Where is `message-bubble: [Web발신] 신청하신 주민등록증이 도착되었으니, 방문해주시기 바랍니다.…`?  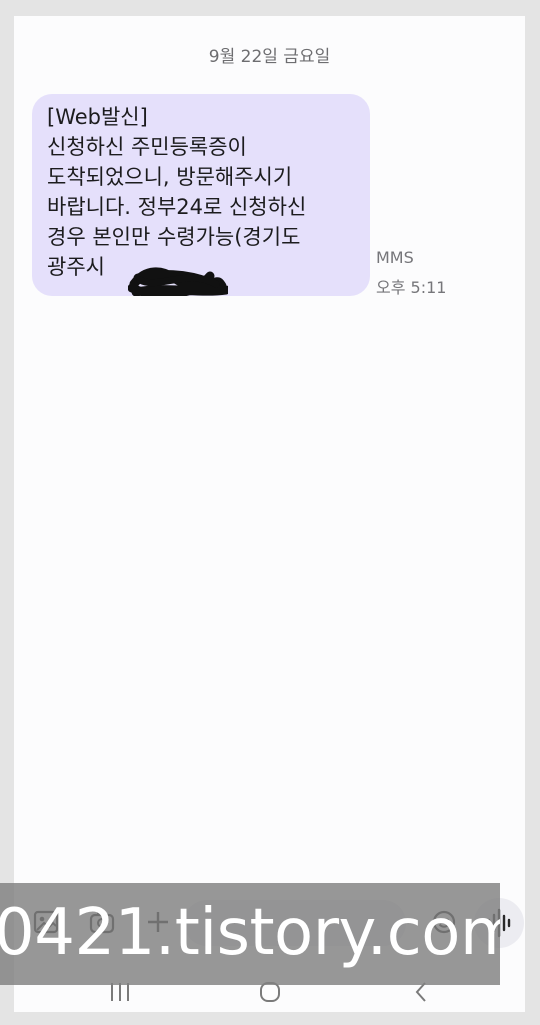 message-bubble: [Web발신] 신청하신 주민등록증이 도착되었으니, 방문해주시기 바랍니다.… is located at coordinates (201, 195).